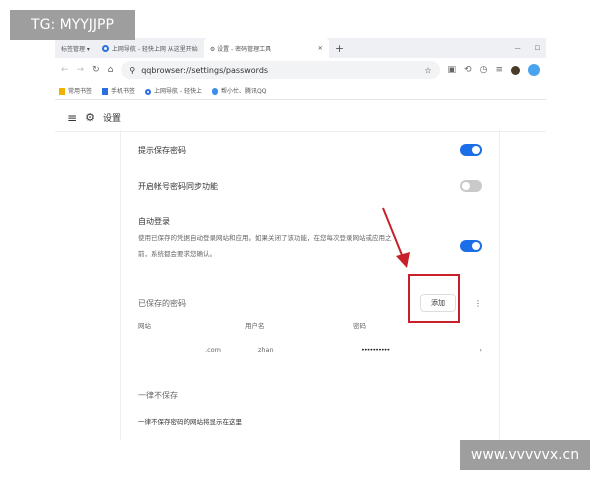 This screenshot has height=480, width=600. What do you see at coordinates (72, 25) in the screenshot?
I see `watermark-top: TG: MYYJJPP` at bounding box center [72, 25].